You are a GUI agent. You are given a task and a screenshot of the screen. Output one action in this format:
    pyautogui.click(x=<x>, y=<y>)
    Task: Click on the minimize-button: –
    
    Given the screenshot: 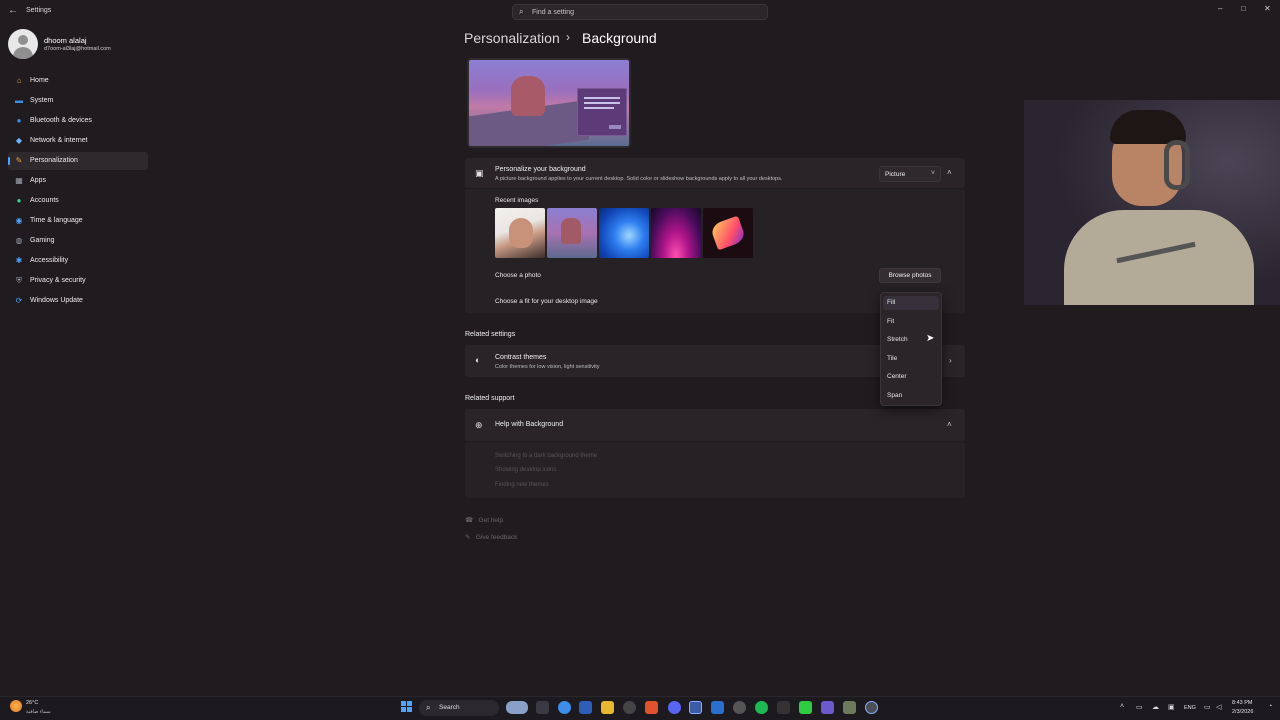 What is the action you would take?
    pyautogui.click(x=1220, y=8)
    